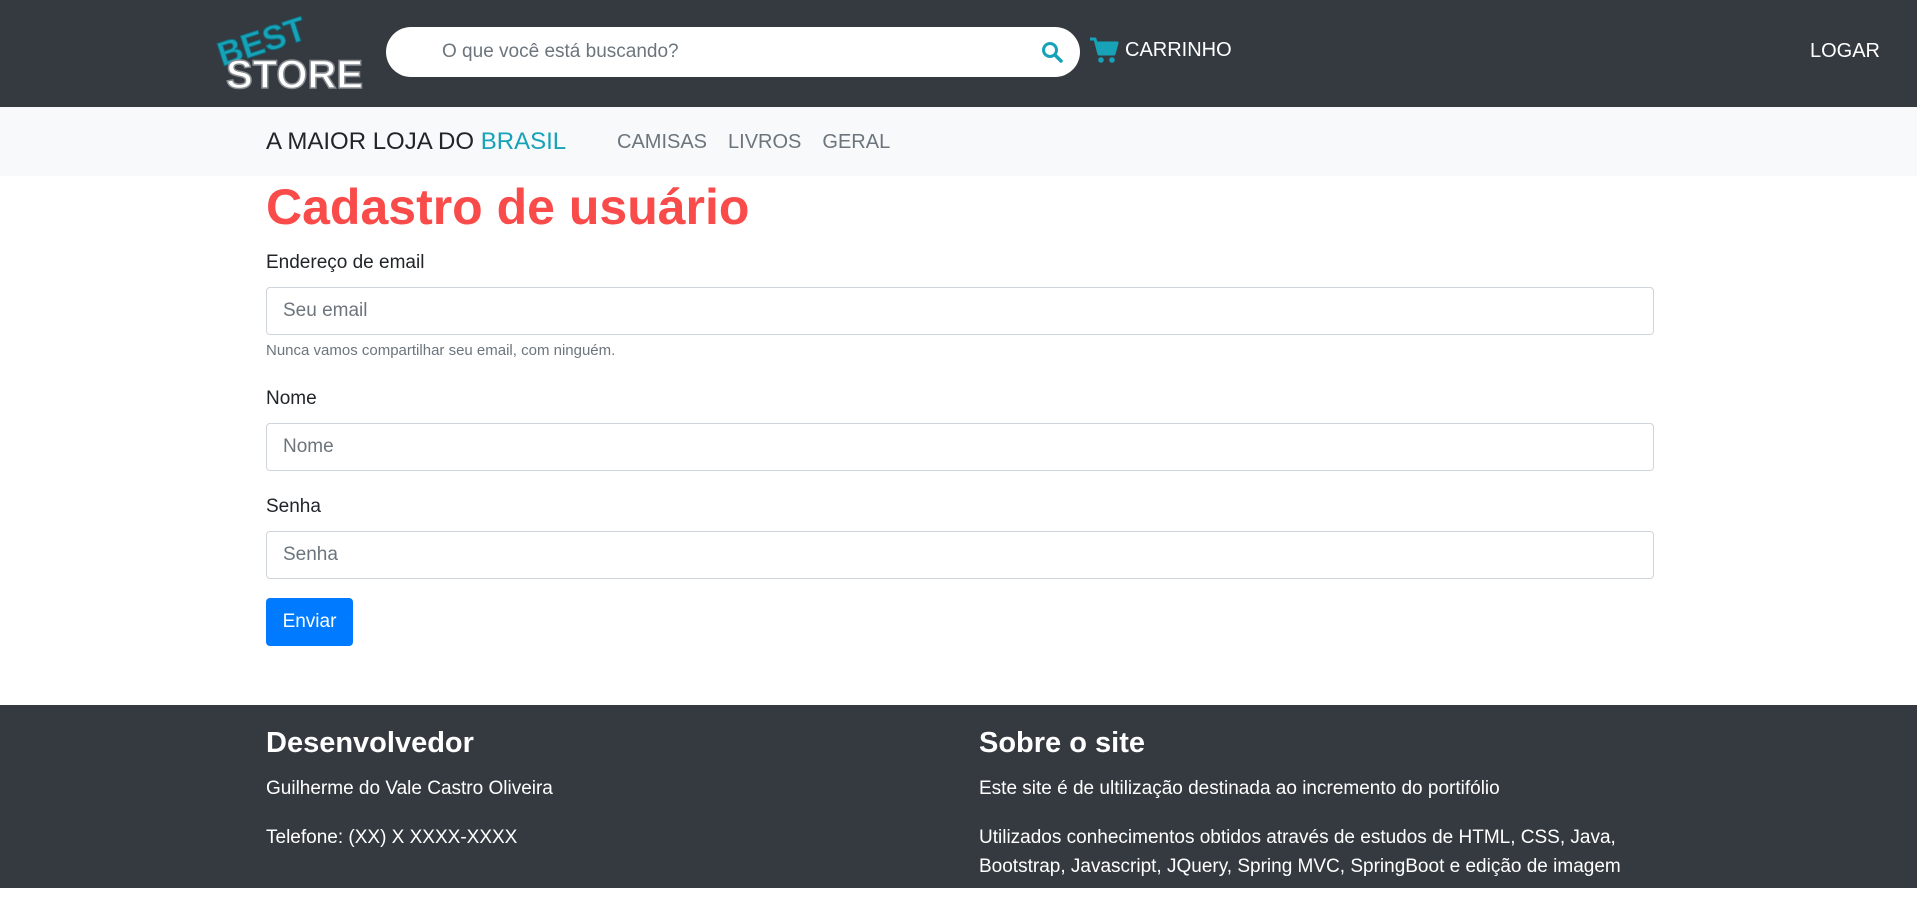 The width and height of the screenshot is (1917, 901). Describe the element at coordinates (960, 555) in the screenshot. I see `password-field` at that location.